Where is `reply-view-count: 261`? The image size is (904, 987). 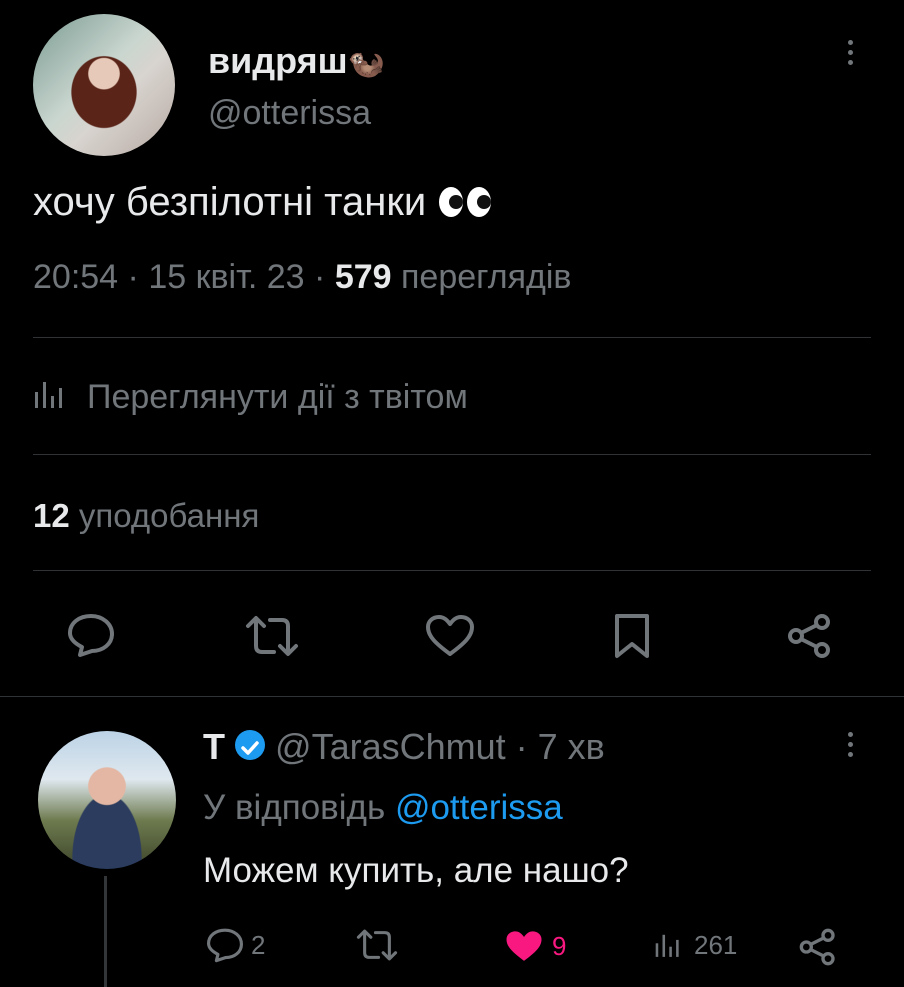
reply-view-count: 261 is located at coordinates (716, 944).